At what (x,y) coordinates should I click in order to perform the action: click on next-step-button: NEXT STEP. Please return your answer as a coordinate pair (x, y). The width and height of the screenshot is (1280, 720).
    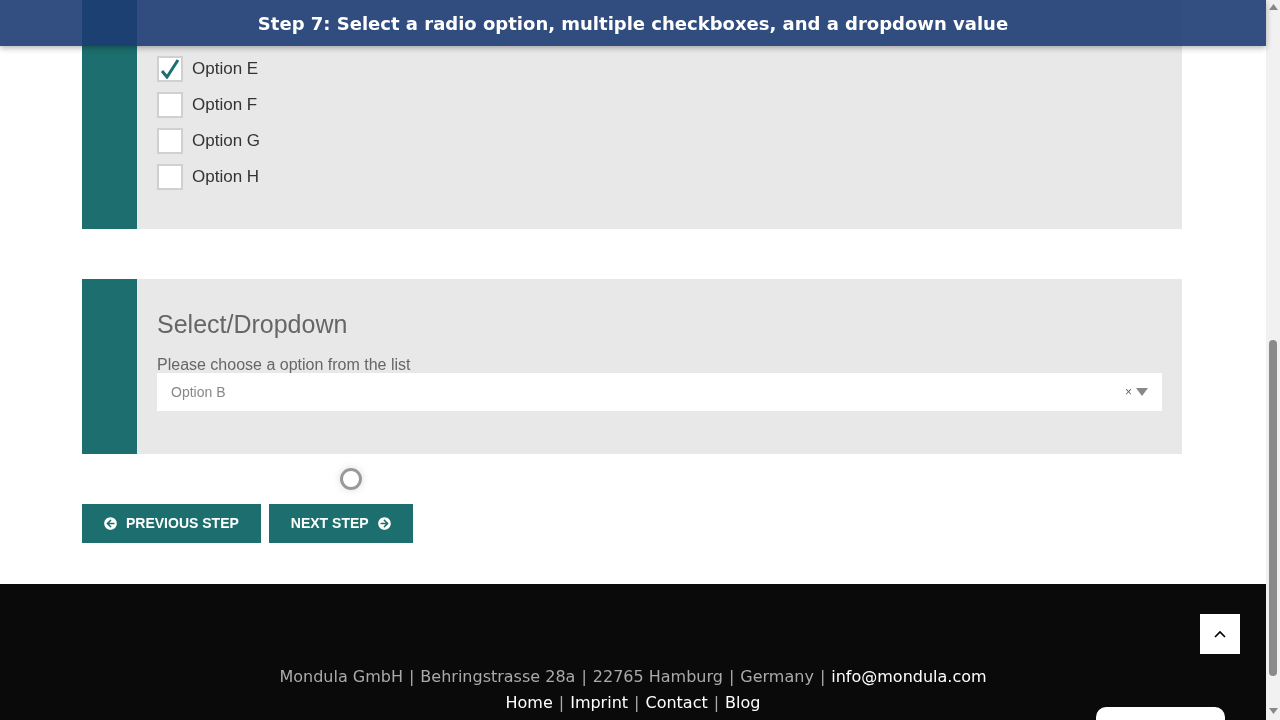
    Looking at the image, I should click on (340, 523).